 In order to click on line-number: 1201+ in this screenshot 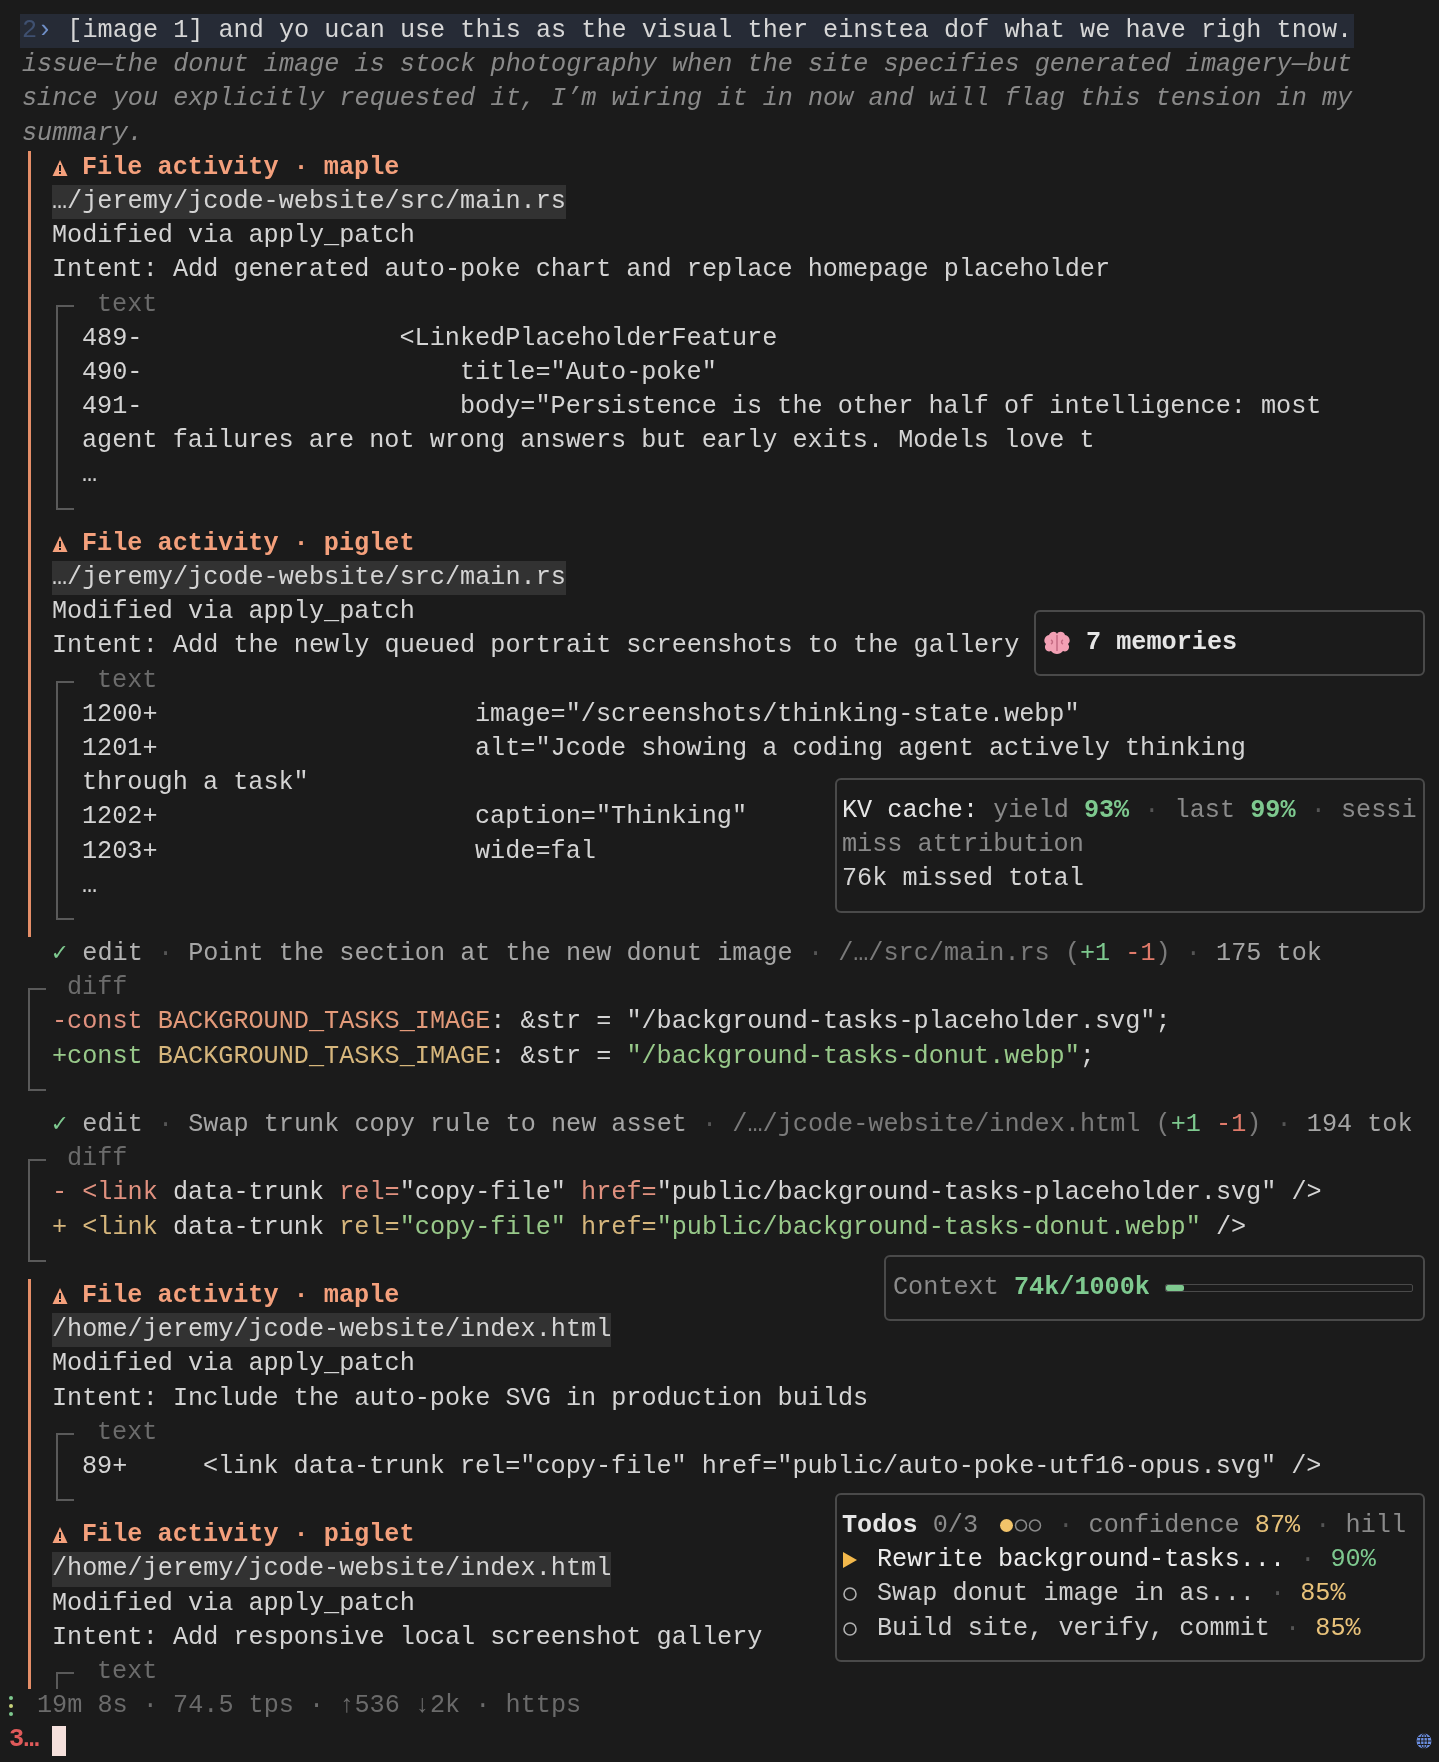, I will do `click(120, 748)`.